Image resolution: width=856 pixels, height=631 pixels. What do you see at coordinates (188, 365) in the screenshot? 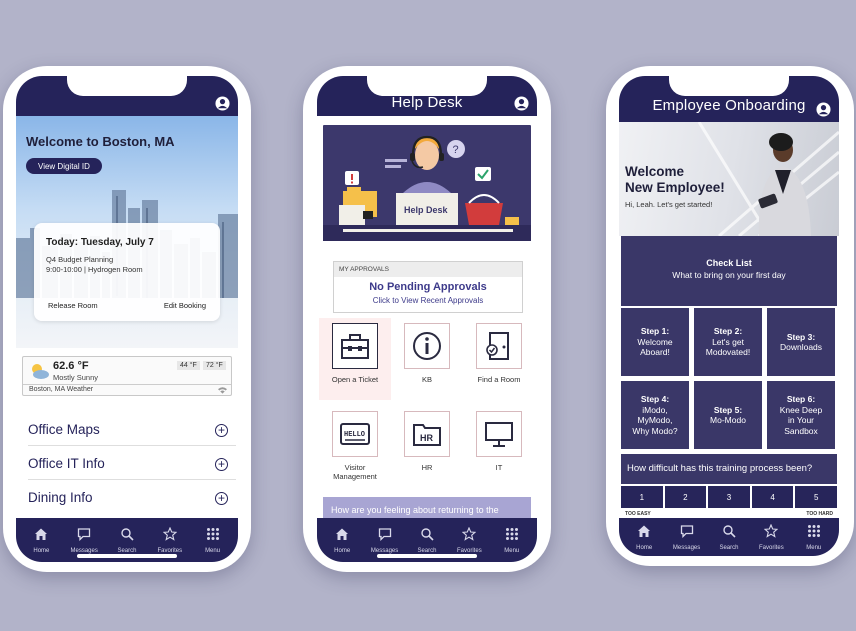
I see `weather-high: 44 °F` at bounding box center [188, 365].